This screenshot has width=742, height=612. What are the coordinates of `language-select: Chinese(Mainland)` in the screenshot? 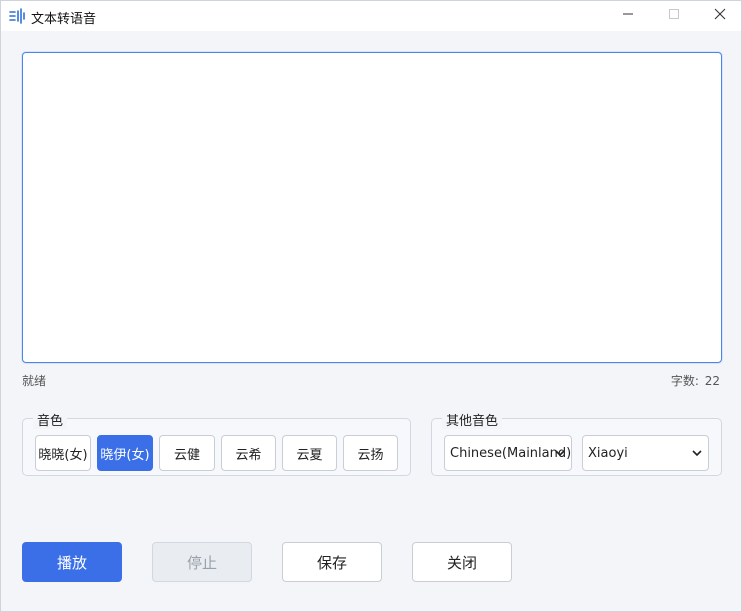 It's located at (508, 453).